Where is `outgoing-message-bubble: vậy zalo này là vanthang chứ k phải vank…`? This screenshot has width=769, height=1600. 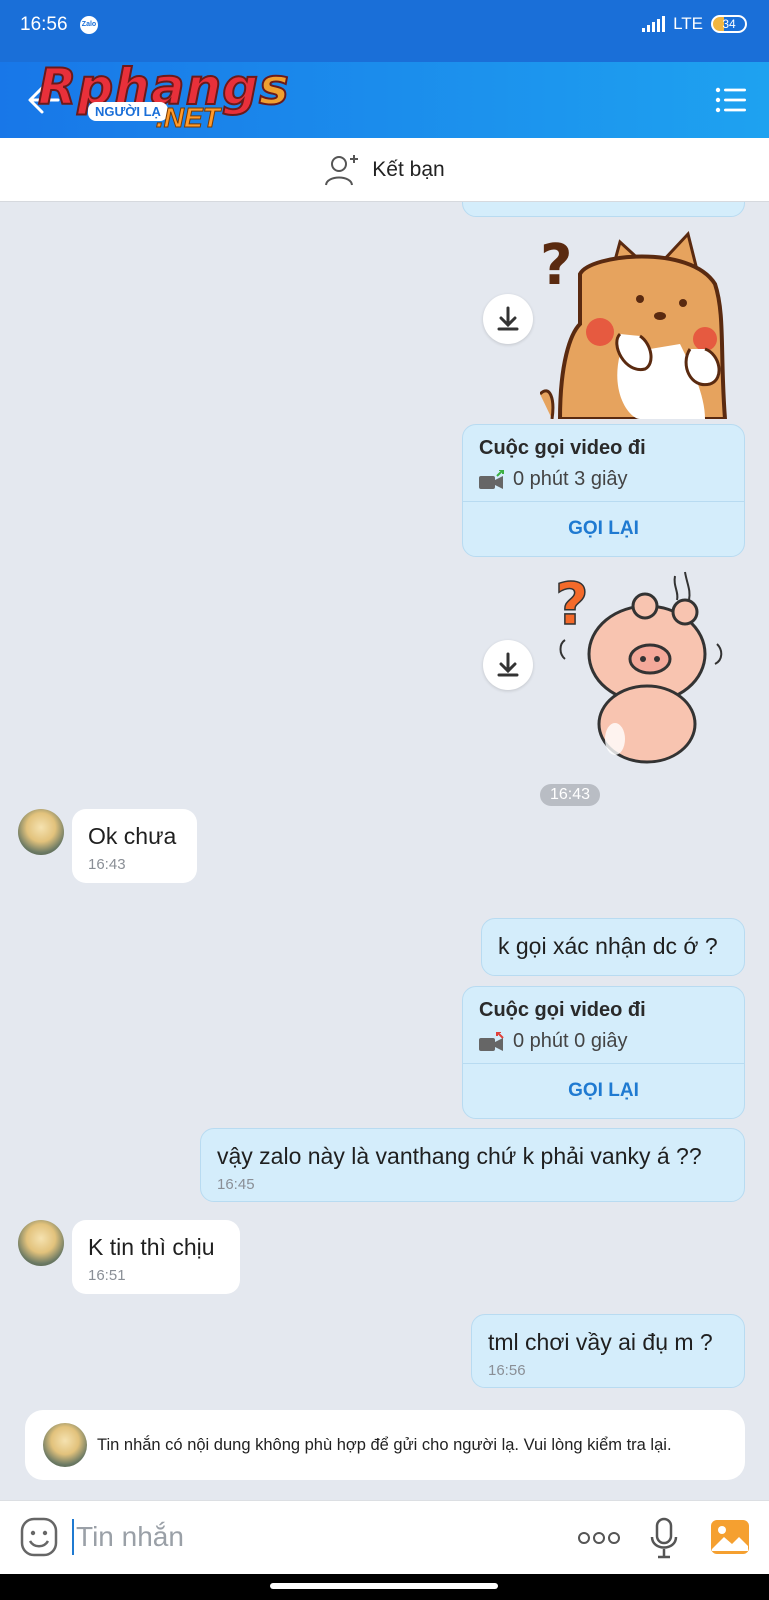 outgoing-message-bubble: vậy zalo này là vanthang chứ k phải vank… is located at coordinates (472, 1165).